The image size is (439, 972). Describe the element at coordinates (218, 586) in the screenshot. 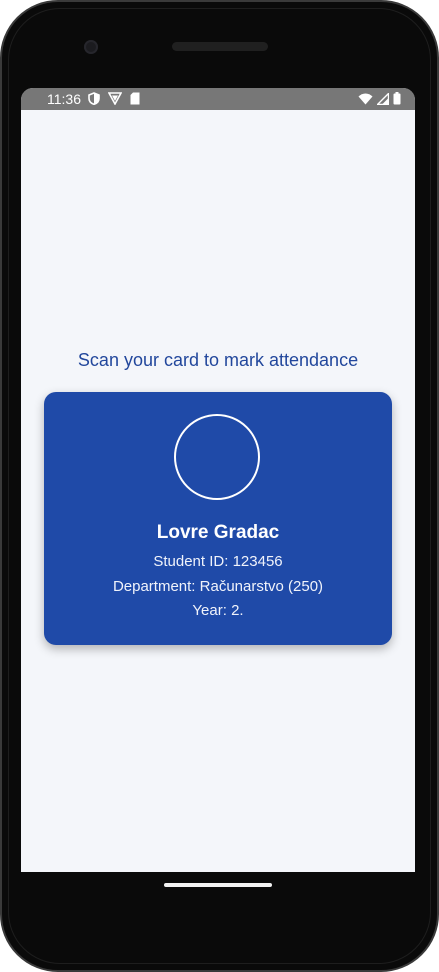

I see `student-department: Department: Računarstvo (250)` at that location.